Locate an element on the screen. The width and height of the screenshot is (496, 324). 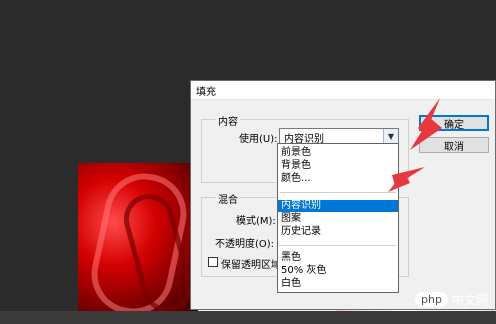
php-logo: php is located at coordinates (431, 299).